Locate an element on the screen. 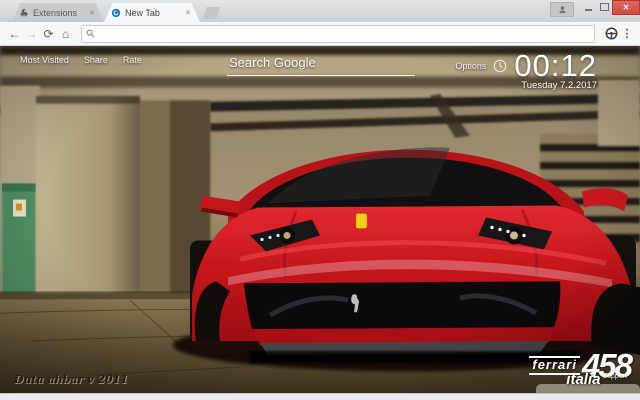  steering-wheel-icon is located at coordinates (611, 33).